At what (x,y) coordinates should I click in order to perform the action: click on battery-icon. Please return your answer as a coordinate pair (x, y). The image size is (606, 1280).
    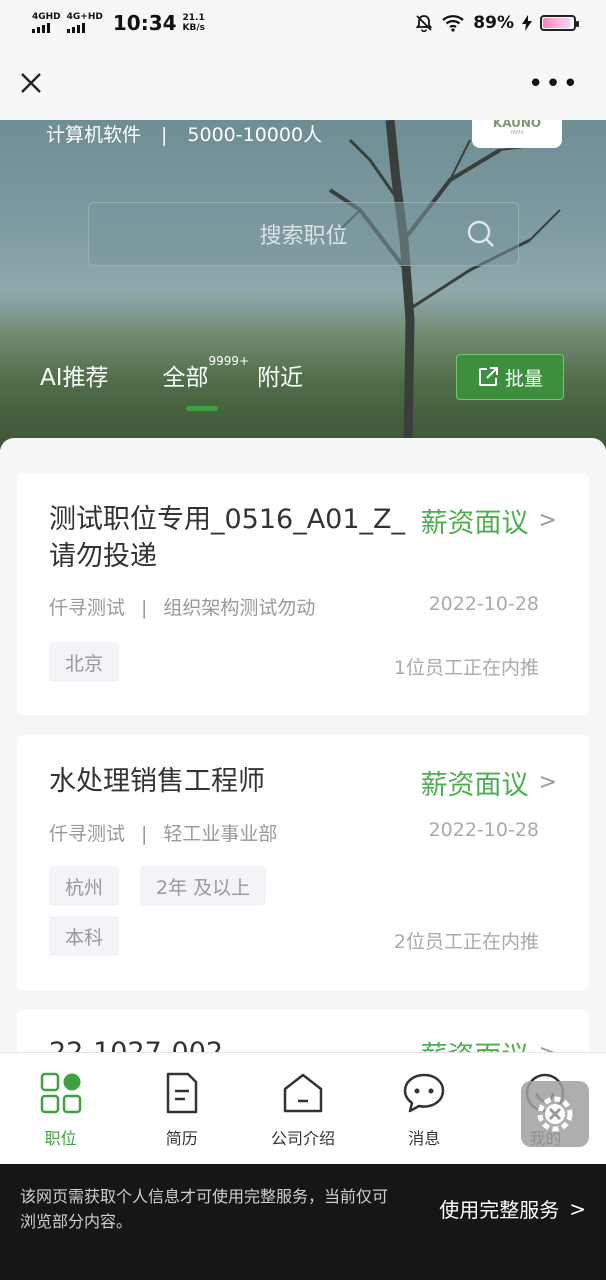
    Looking at the image, I should click on (559, 23).